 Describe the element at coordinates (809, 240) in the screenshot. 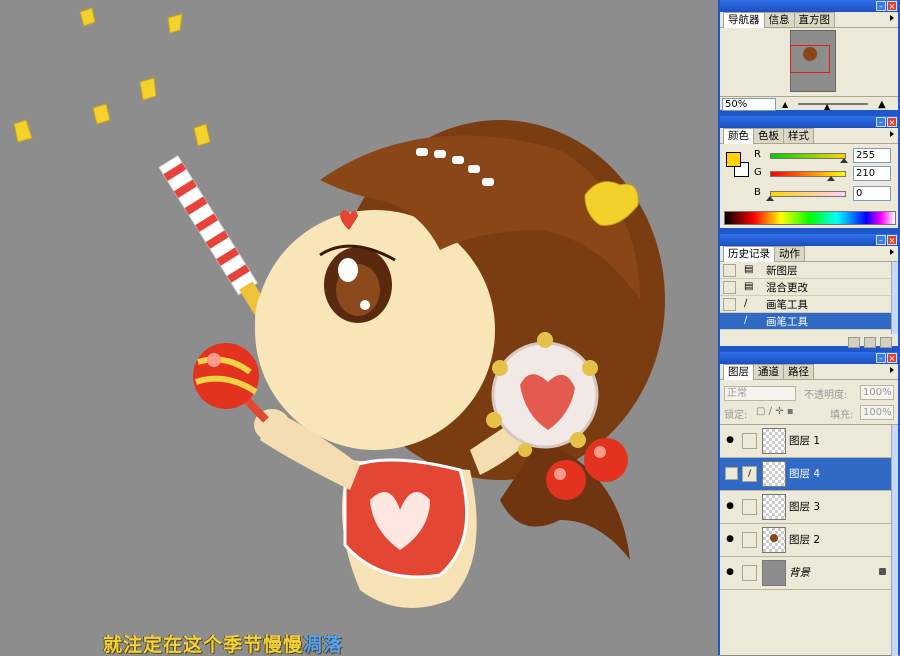

I see `history-titlebar: – ×` at that location.